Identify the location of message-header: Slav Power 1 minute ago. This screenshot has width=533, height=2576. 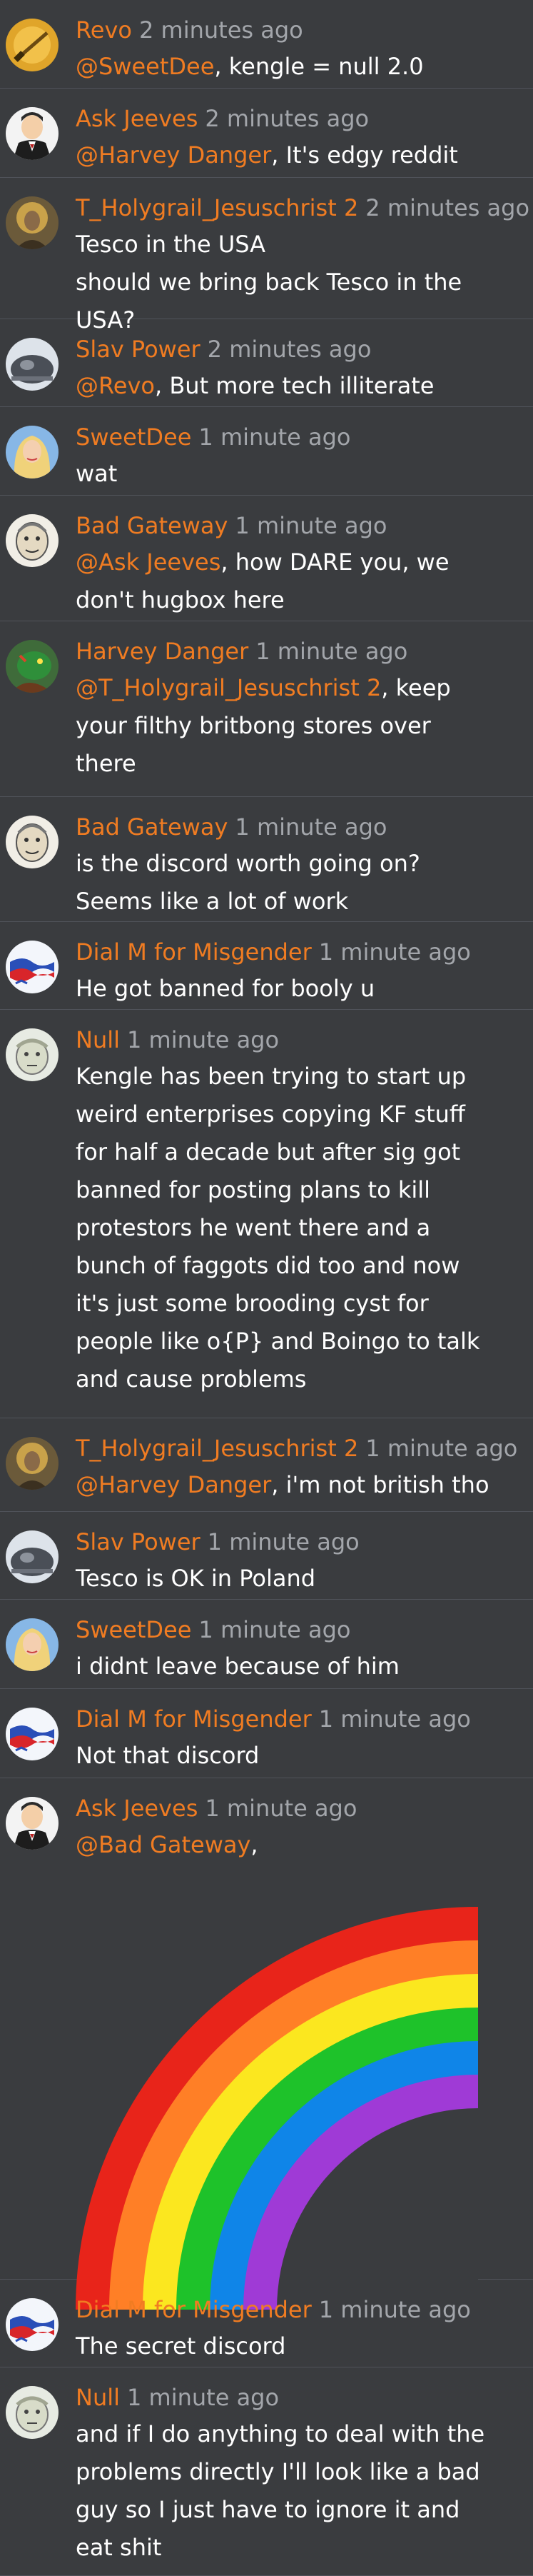
(218, 1542).